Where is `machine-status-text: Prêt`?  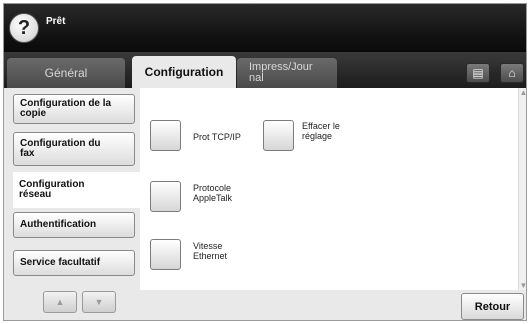
machine-status-text: Prêt is located at coordinates (56, 21).